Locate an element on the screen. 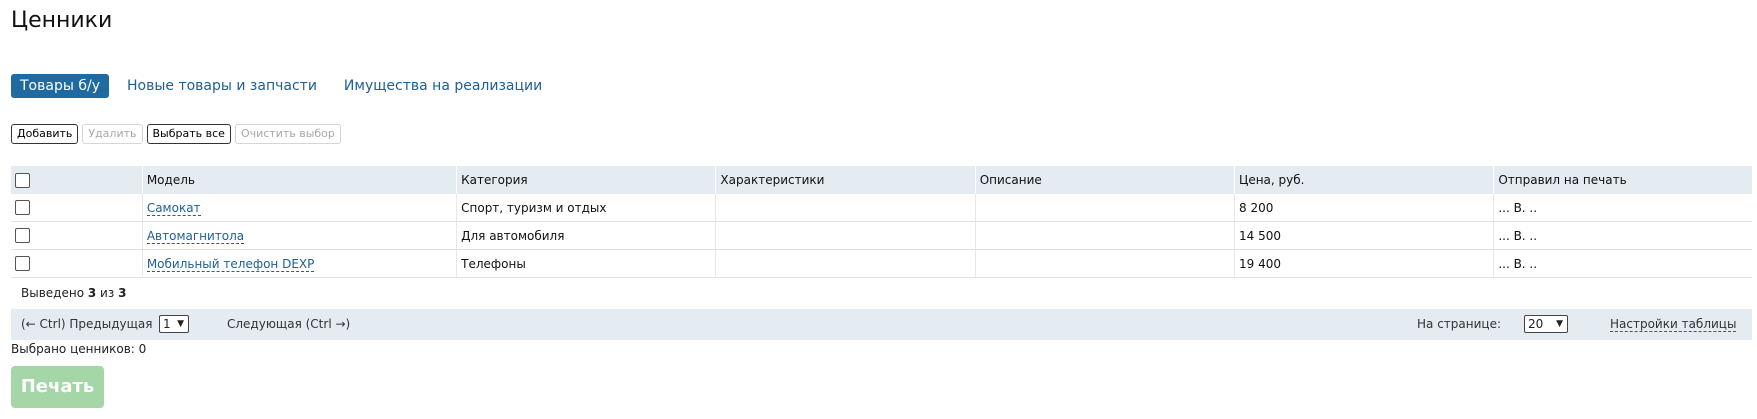 The width and height of the screenshot is (1757, 419). column-header-model: Модель is located at coordinates (299, 180).